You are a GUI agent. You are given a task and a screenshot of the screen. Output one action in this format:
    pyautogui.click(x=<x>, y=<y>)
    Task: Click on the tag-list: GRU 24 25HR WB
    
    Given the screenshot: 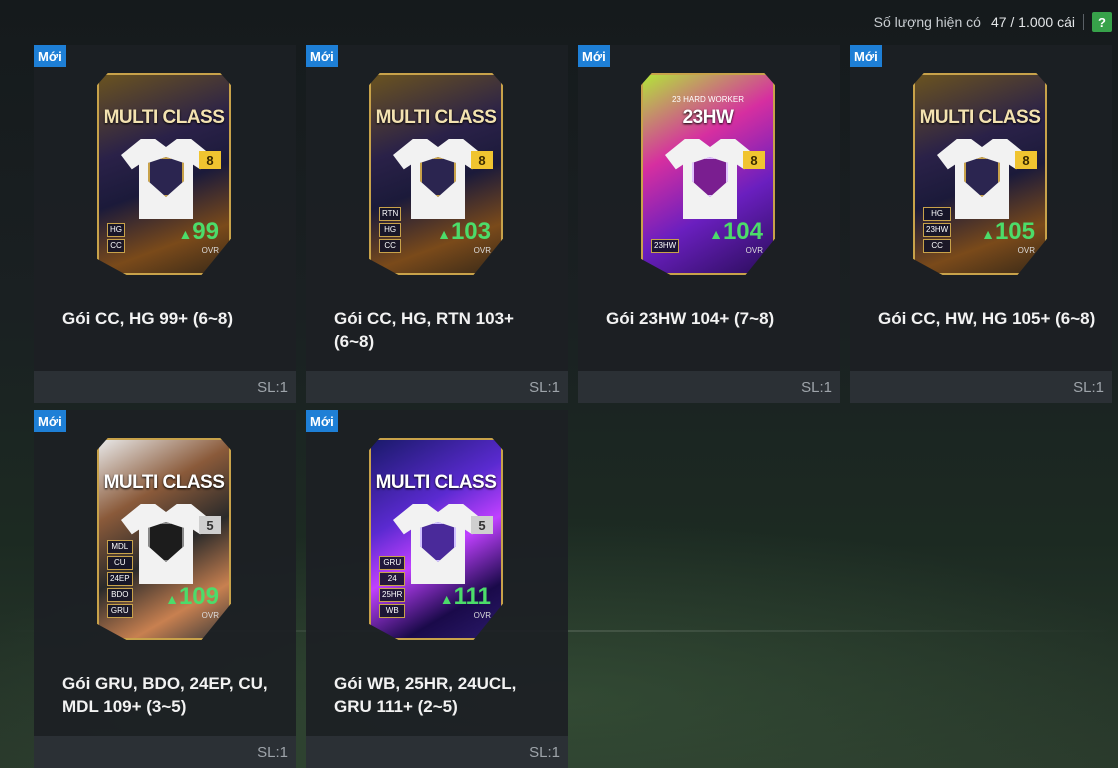 What is the action you would take?
    pyautogui.click(x=392, y=587)
    